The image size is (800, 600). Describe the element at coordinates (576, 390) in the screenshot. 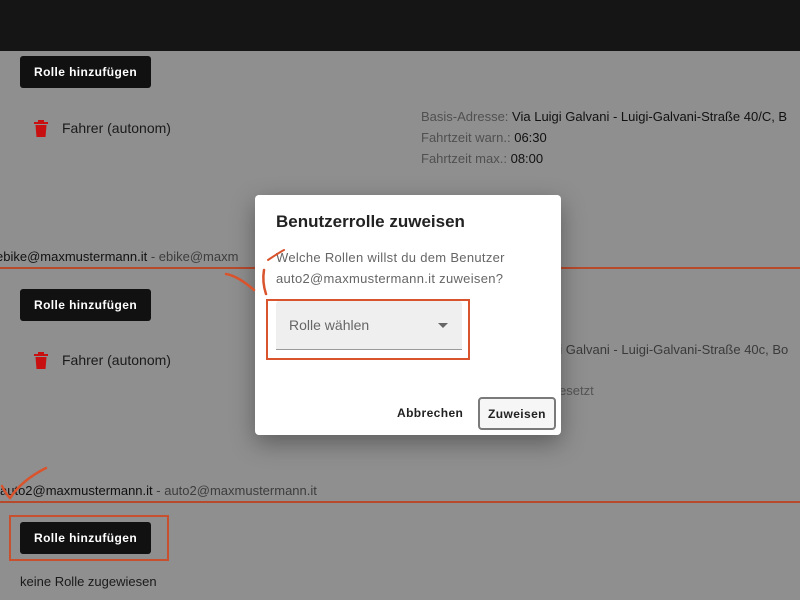

I see `user-2-status: esetzt` at that location.